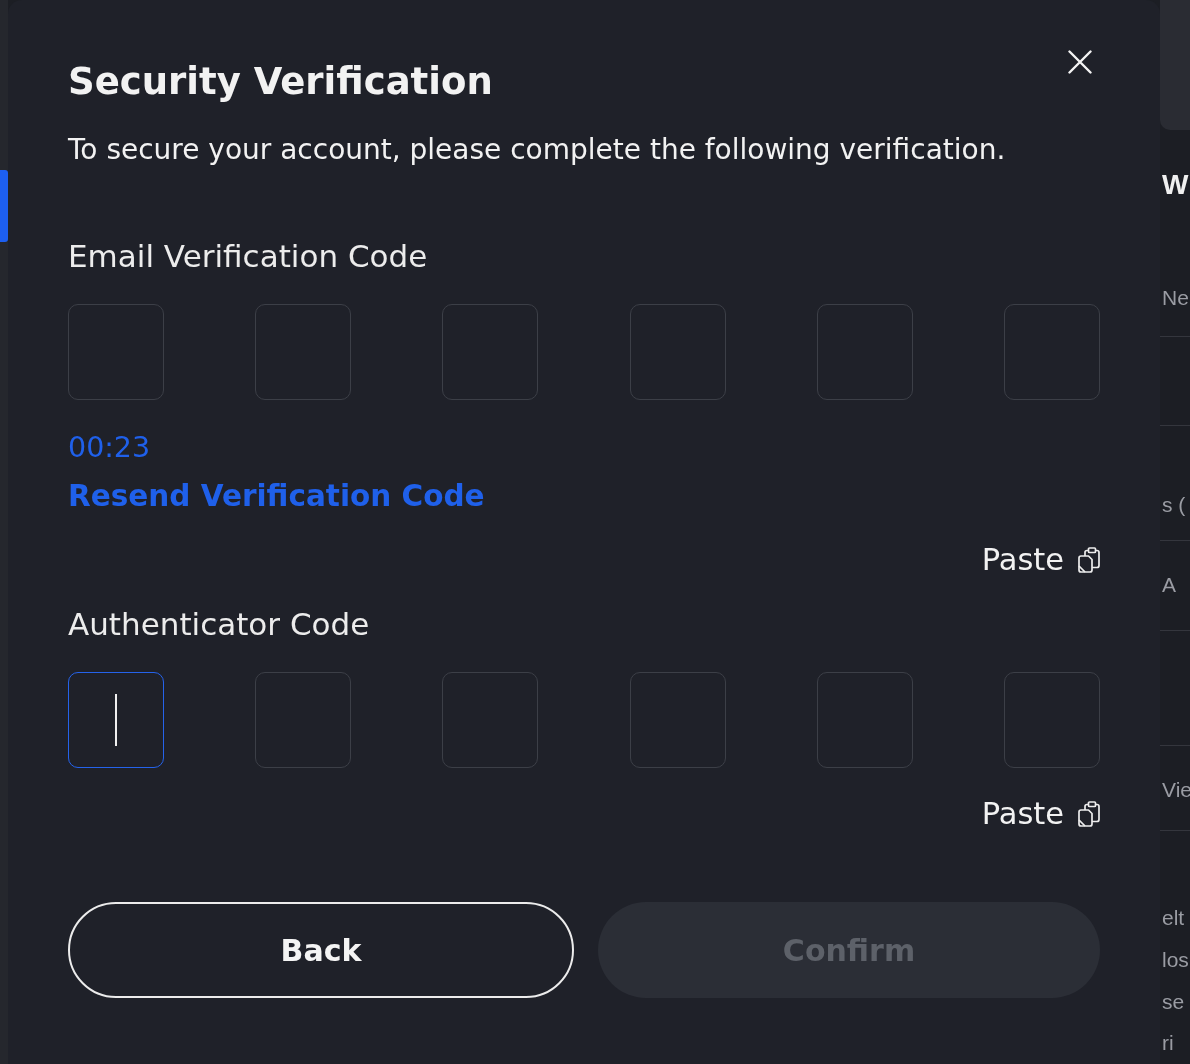 The height and width of the screenshot is (1064, 1190). Describe the element at coordinates (1173, 1002) in the screenshot. I see `background-text: se` at that location.